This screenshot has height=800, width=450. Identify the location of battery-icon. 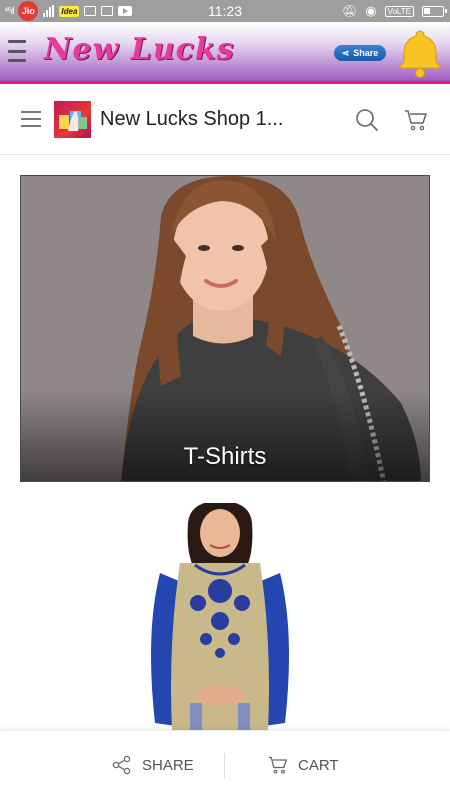
(434, 11).